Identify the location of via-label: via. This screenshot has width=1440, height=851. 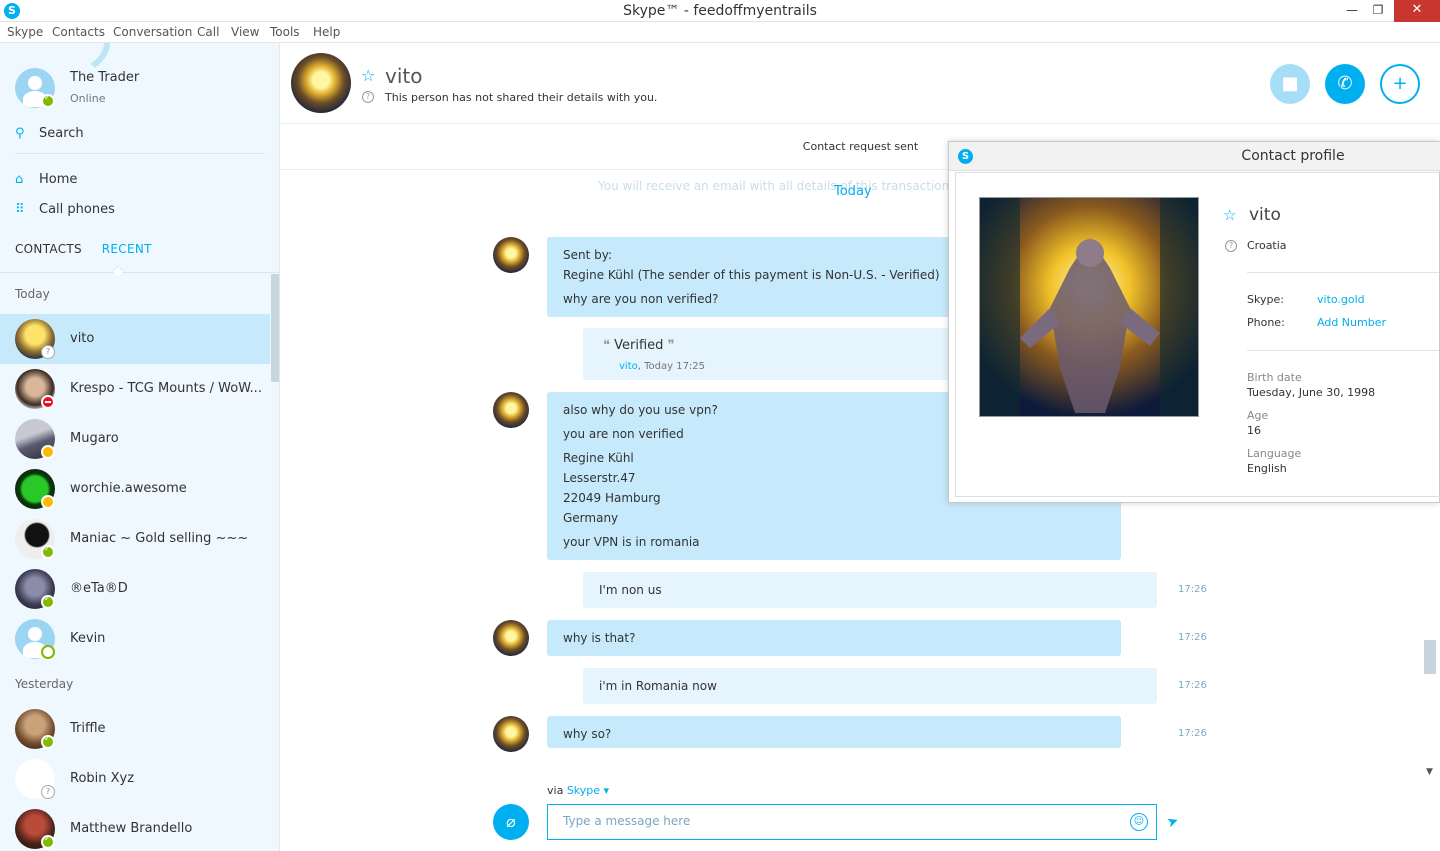
(555, 790).